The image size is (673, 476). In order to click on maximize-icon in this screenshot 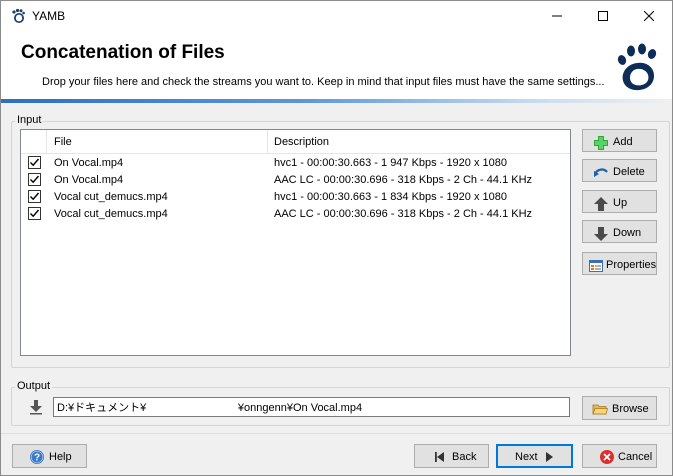, I will do `click(603, 16)`.